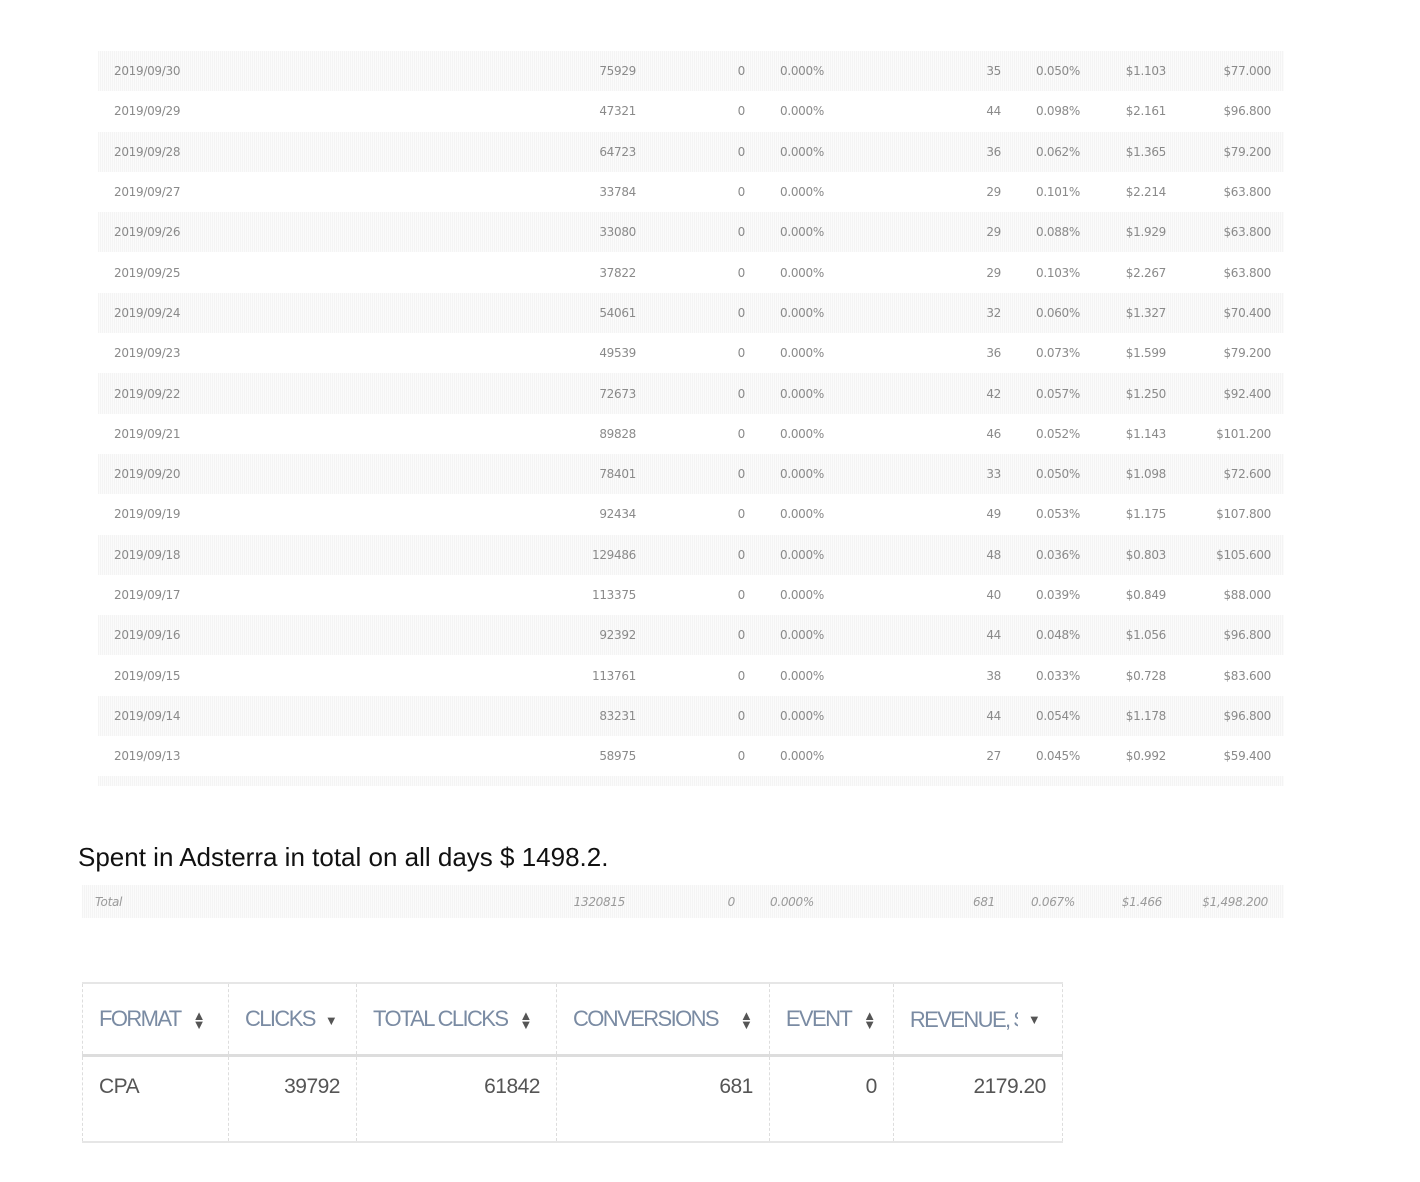 This screenshot has height=1182, width=1420. What do you see at coordinates (1146, 71) in the screenshot?
I see `cell-cpa: $1.103` at bounding box center [1146, 71].